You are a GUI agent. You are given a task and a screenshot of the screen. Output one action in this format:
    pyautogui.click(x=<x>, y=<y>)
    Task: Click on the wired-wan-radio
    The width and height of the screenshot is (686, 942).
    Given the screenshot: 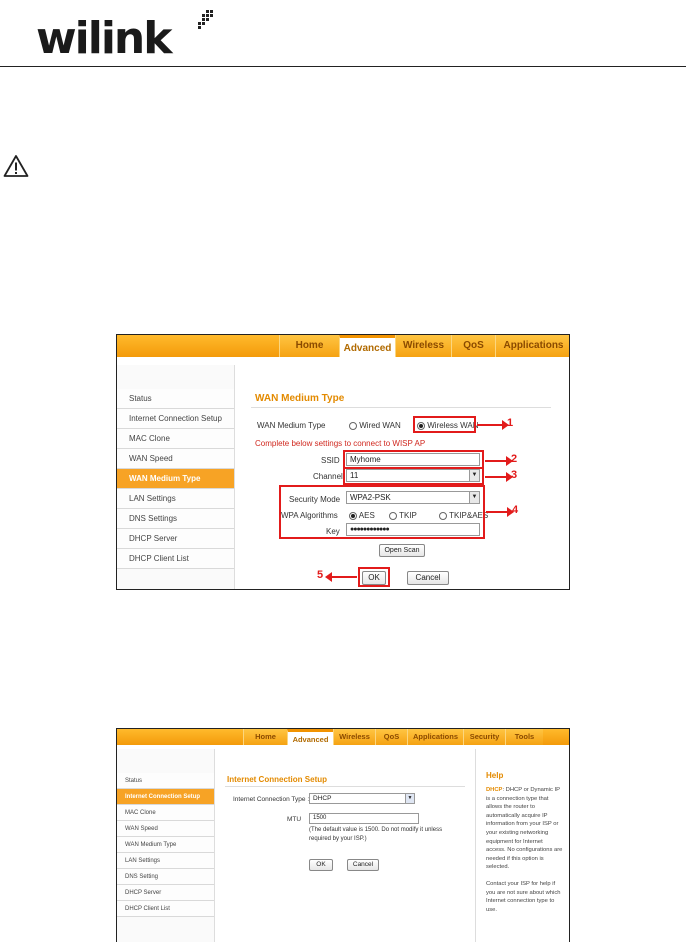 What is the action you would take?
    pyautogui.click(x=353, y=425)
    